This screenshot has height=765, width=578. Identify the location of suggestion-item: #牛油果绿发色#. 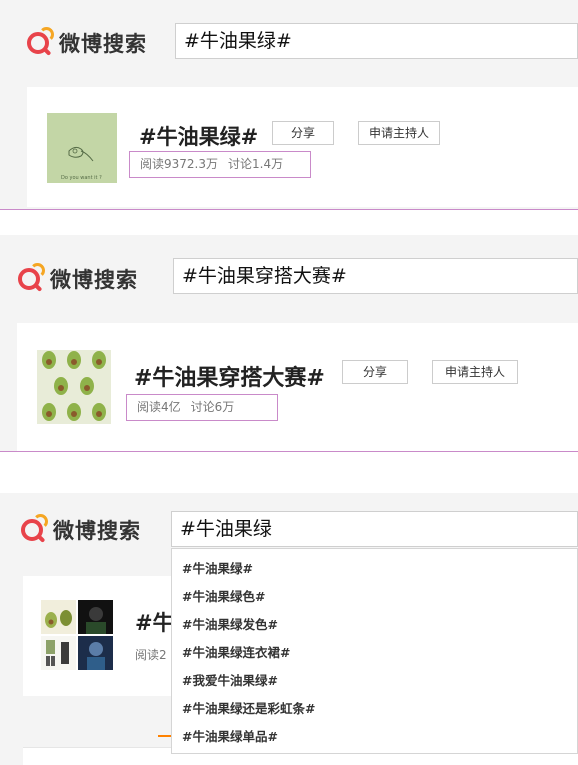
(374, 625).